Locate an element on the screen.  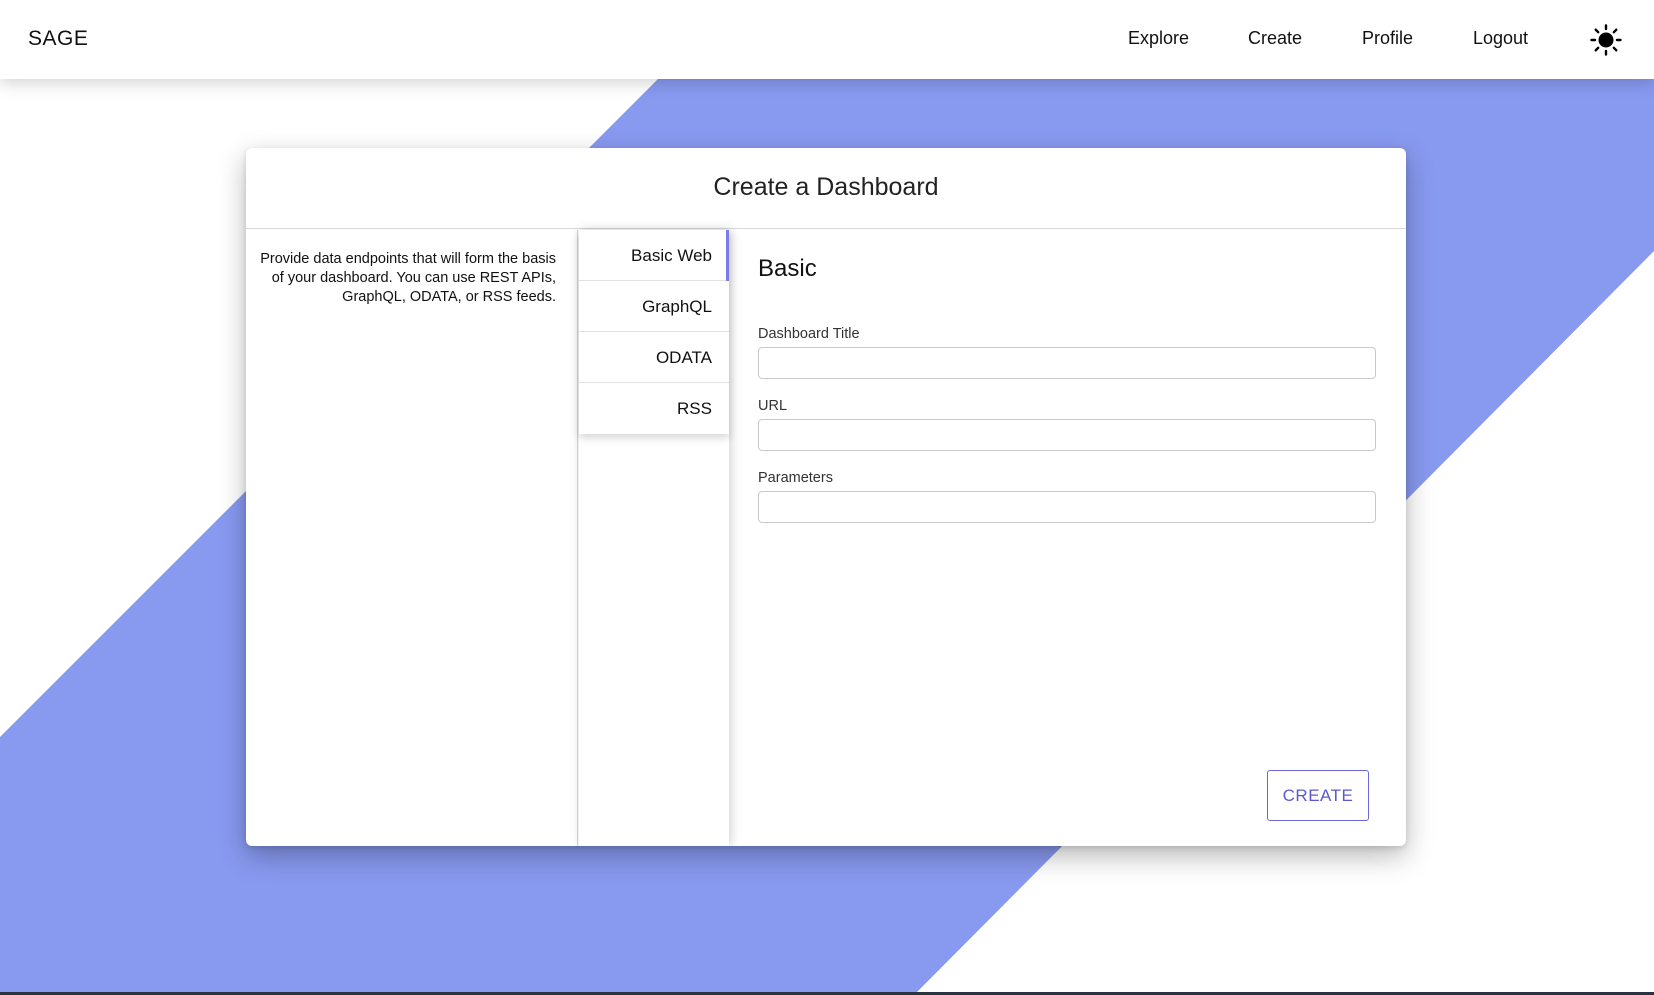
card-header: Create a Dashboard is located at coordinates (826, 188).